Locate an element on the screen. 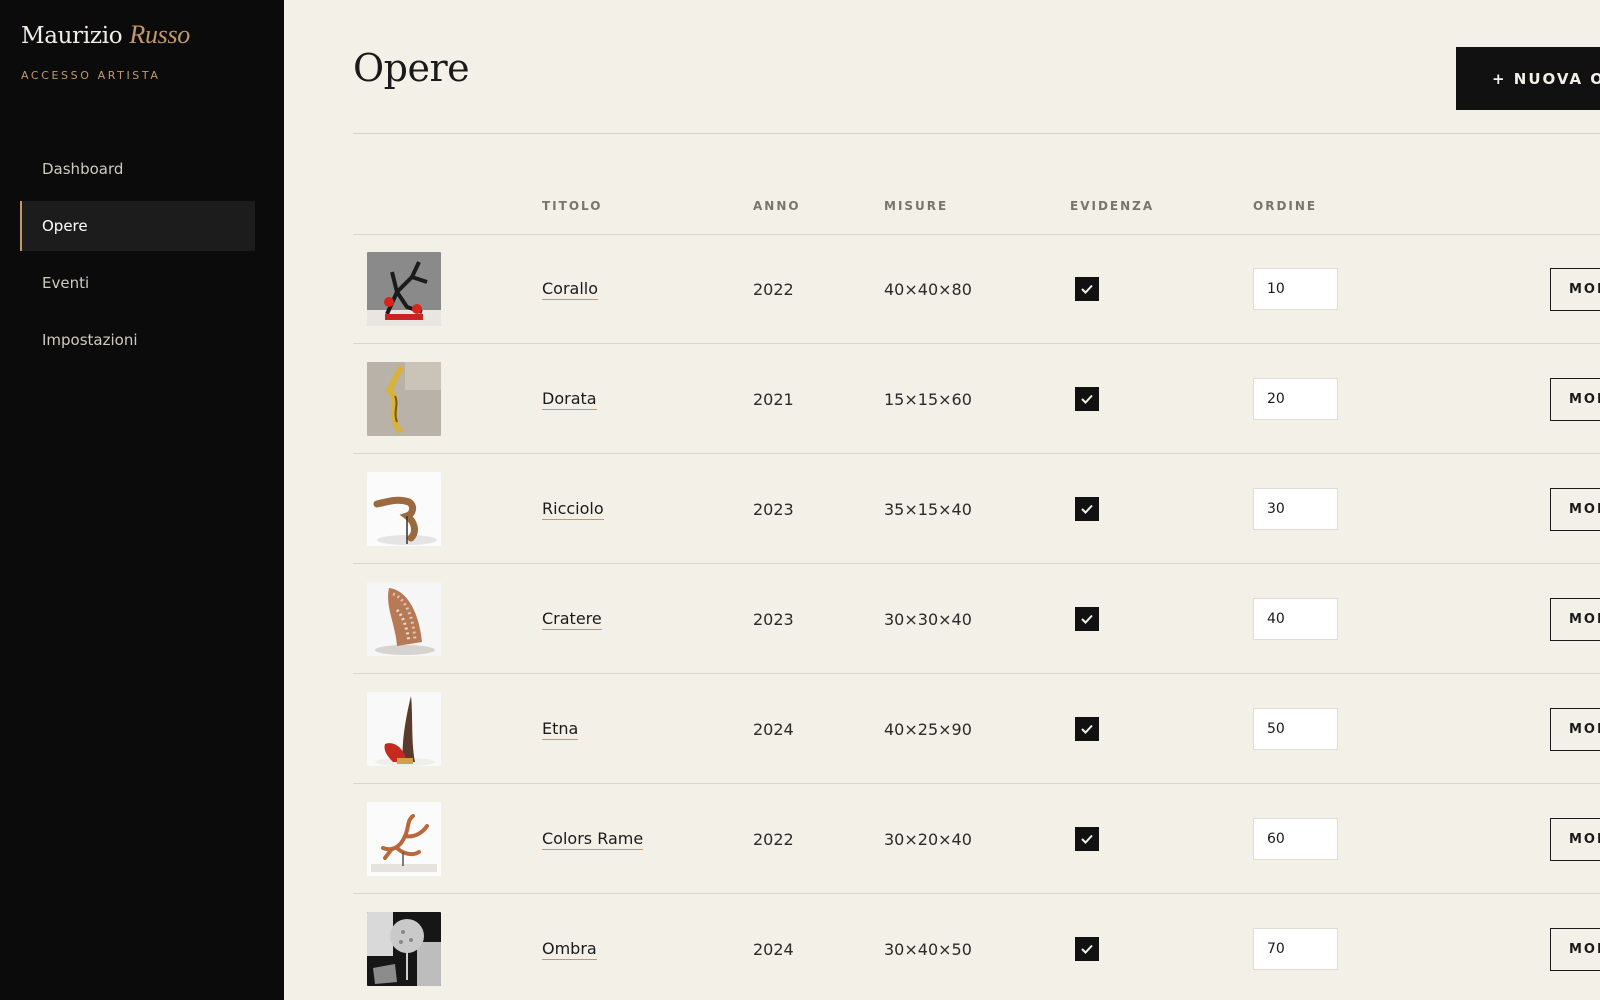  size-cell: 15×15×60 is located at coordinates (928, 399).